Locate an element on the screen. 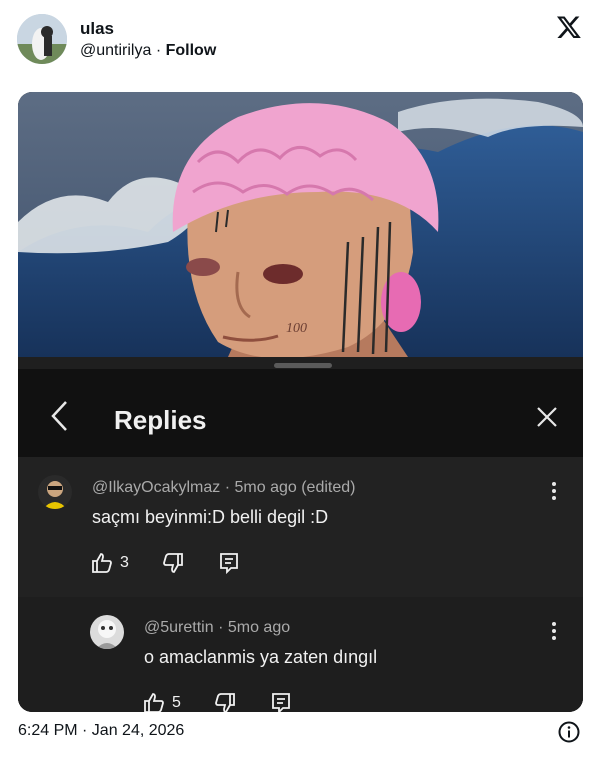 The image size is (600, 762). replies-title: Replies is located at coordinates (160, 420).